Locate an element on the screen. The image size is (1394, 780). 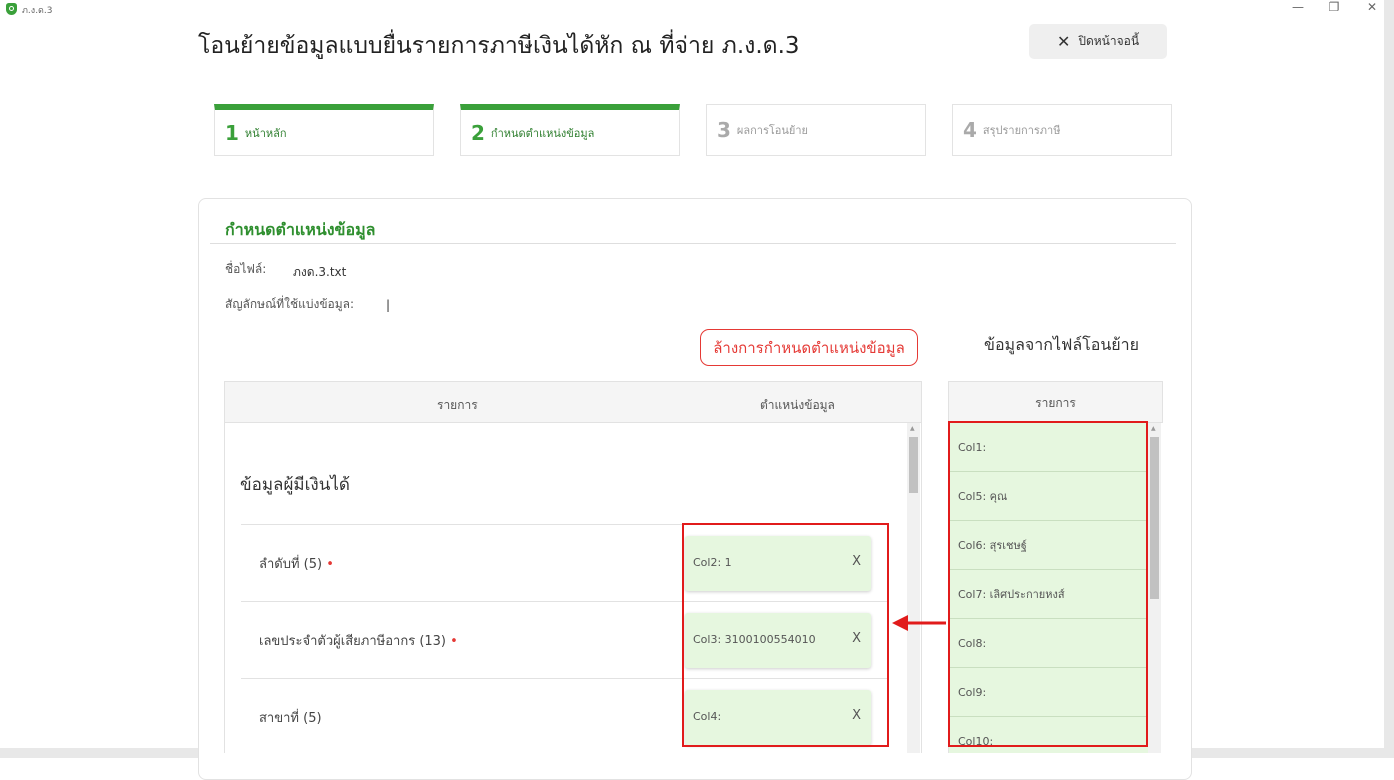
step-transfer-result: 3 ผลการโอนย้าย is located at coordinates (816, 130).